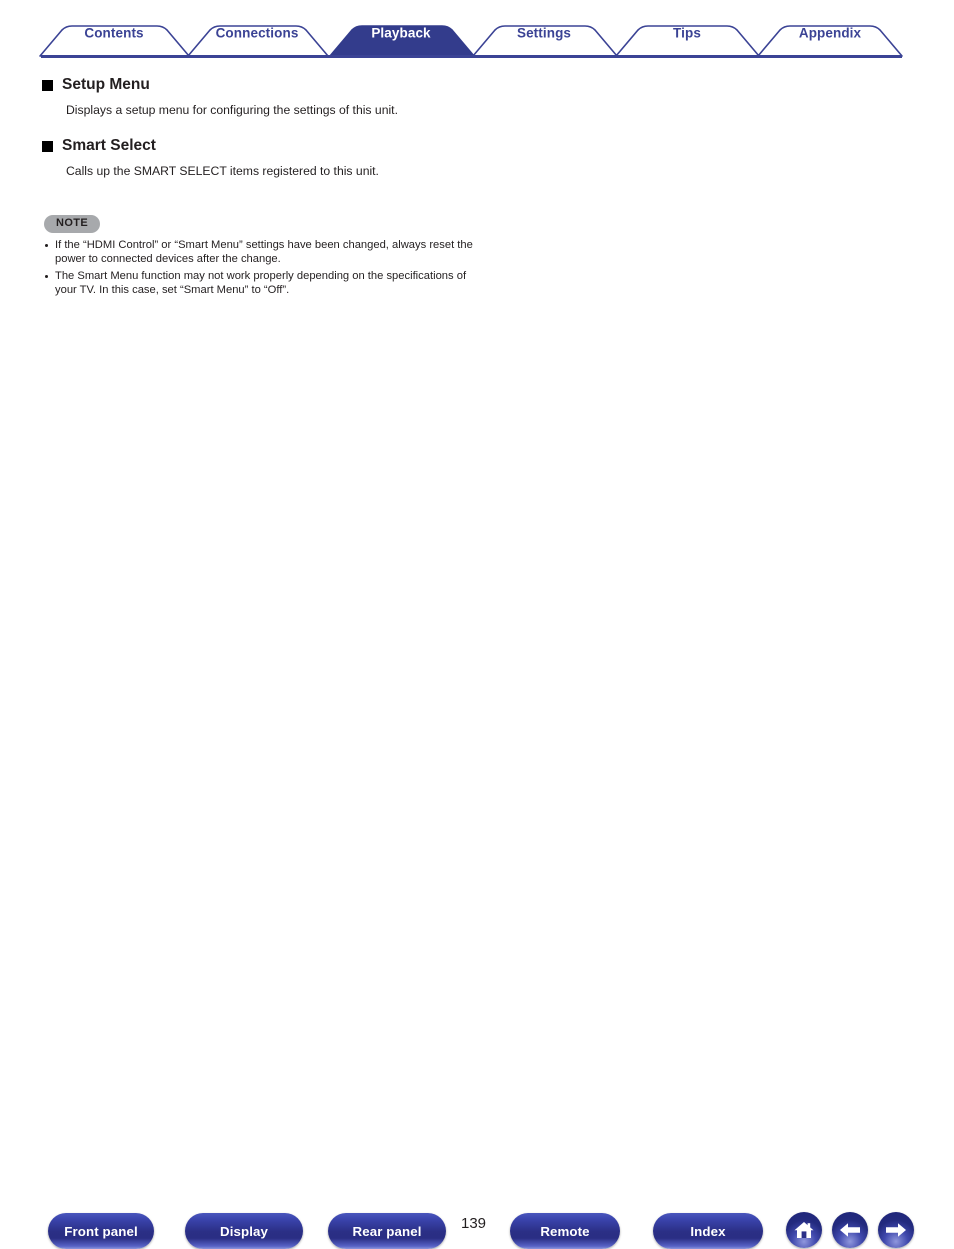 This screenshot has width=954, height=1249. I want to click on page-number: 139, so click(474, 1223).